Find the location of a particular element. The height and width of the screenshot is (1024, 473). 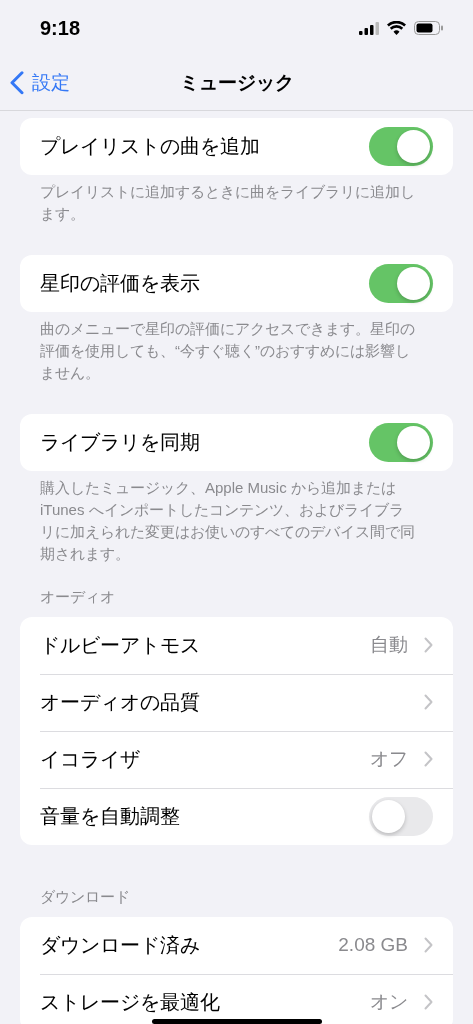

row-label: ライブラリを同期 is located at coordinates (120, 442).